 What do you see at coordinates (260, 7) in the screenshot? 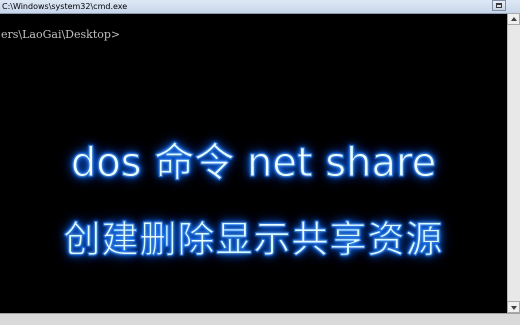
I see `title-bar: C:\Windows\system32\cmd.exe` at bounding box center [260, 7].